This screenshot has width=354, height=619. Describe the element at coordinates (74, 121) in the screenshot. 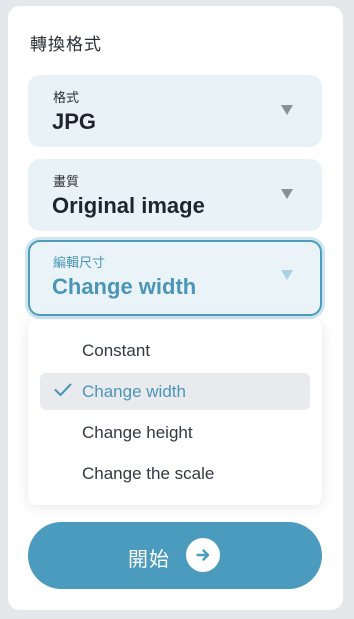

I see `format-value: JPG` at that location.